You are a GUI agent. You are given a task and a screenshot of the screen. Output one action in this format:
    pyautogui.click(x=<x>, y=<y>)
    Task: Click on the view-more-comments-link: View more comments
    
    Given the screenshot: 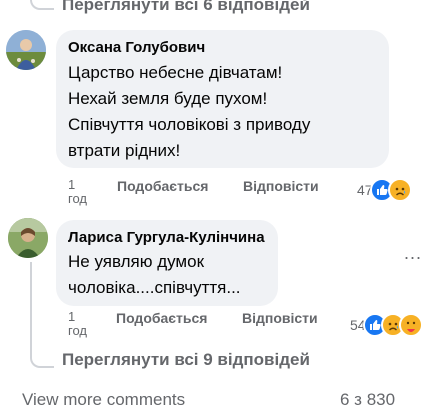 What is the action you would take?
    pyautogui.click(x=103, y=400)
    